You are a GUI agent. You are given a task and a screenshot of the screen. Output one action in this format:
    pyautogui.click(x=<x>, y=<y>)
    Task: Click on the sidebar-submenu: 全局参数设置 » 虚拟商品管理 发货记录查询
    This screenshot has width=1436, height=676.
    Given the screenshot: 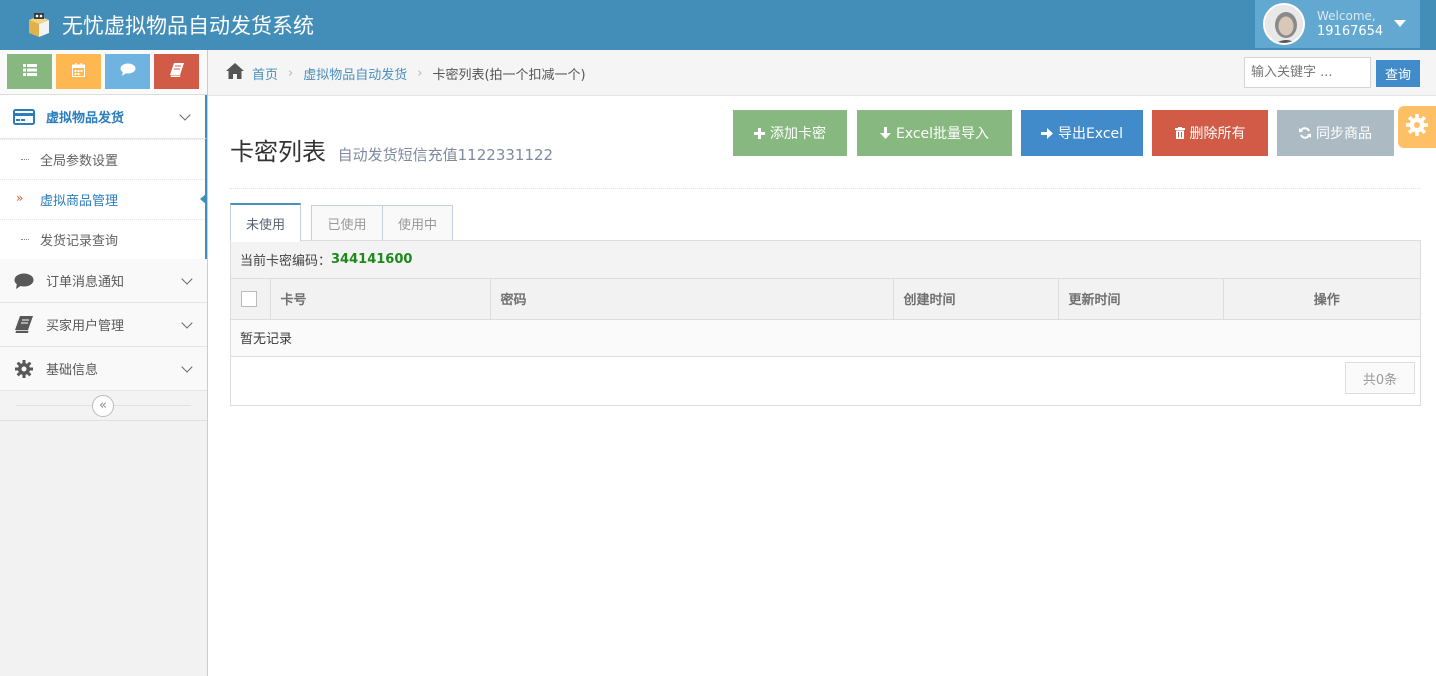 What is the action you would take?
    pyautogui.click(x=103, y=199)
    